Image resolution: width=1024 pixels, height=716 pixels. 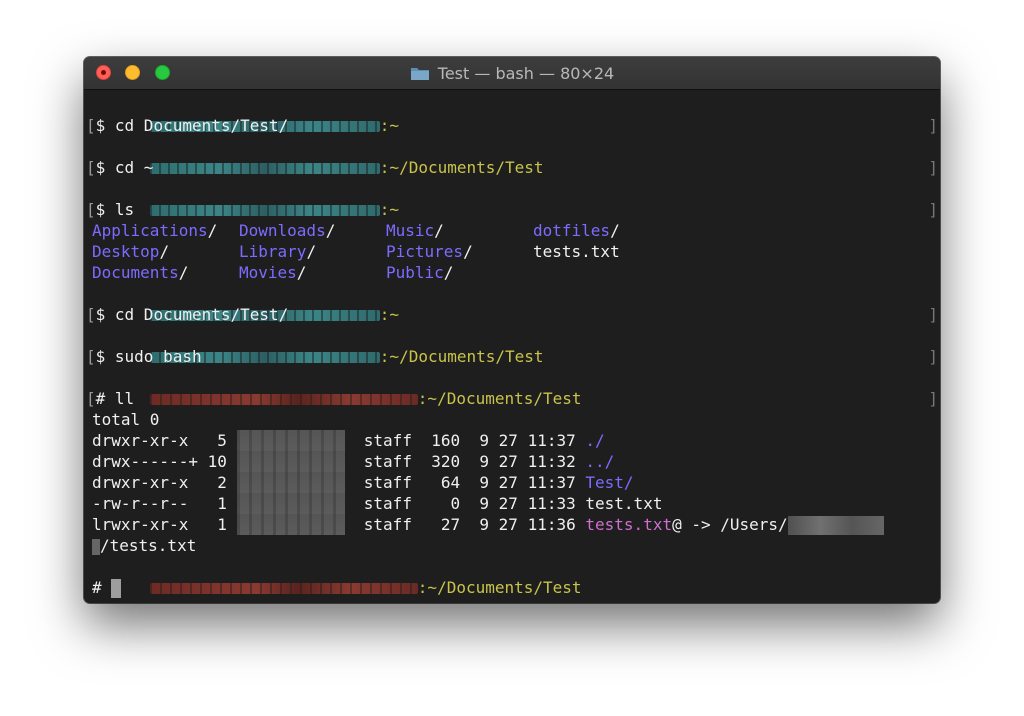 I want to click on title-bar: Test — bash — 80×24, so click(x=512, y=73).